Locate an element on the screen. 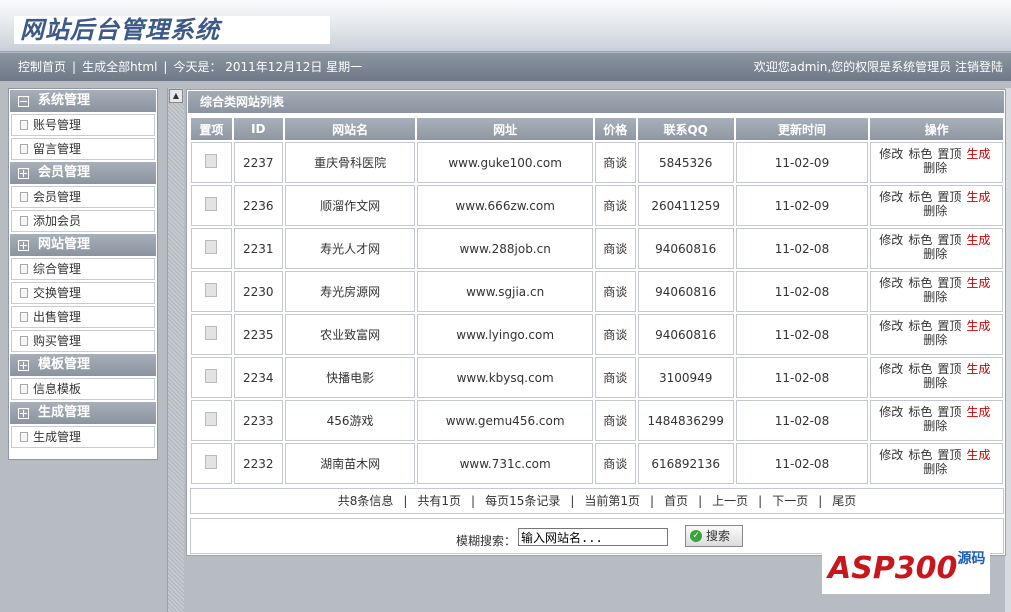  cell-price: 商谈 is located at coordinates (615, 248).